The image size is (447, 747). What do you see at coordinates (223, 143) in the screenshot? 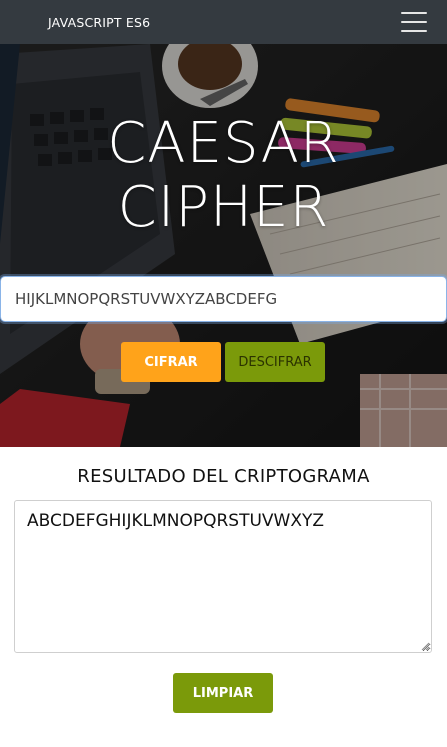
I see `title-line-1: CAESAR` at bounding box center [223, 143].